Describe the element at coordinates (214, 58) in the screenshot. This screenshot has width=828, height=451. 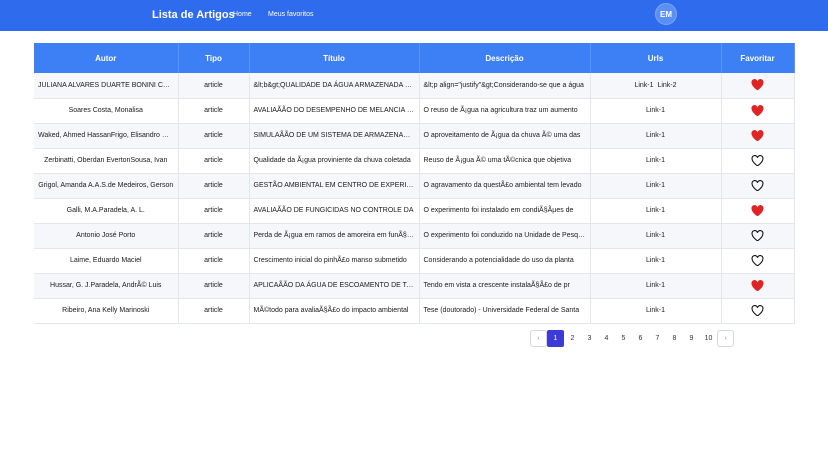
I see `header-tipo: Tipo` at that location.